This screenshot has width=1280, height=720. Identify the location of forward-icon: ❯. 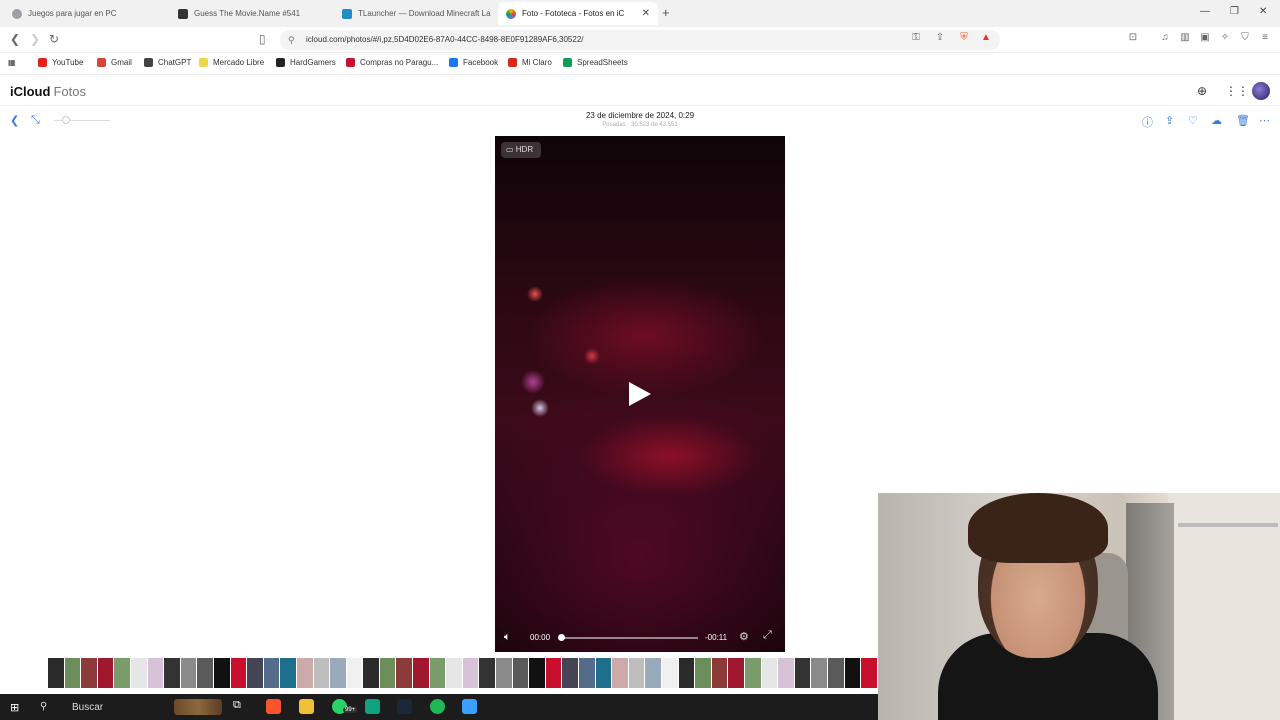
(35, 39).